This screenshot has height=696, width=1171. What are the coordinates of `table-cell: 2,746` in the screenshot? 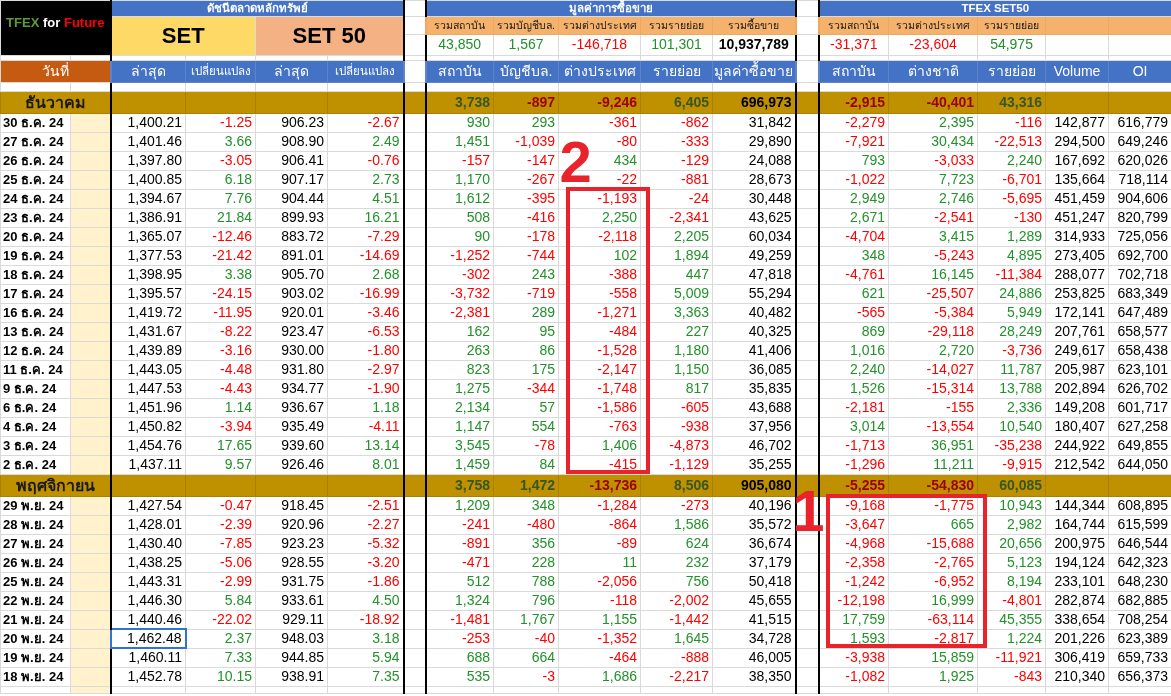 It's located at (933, 199).